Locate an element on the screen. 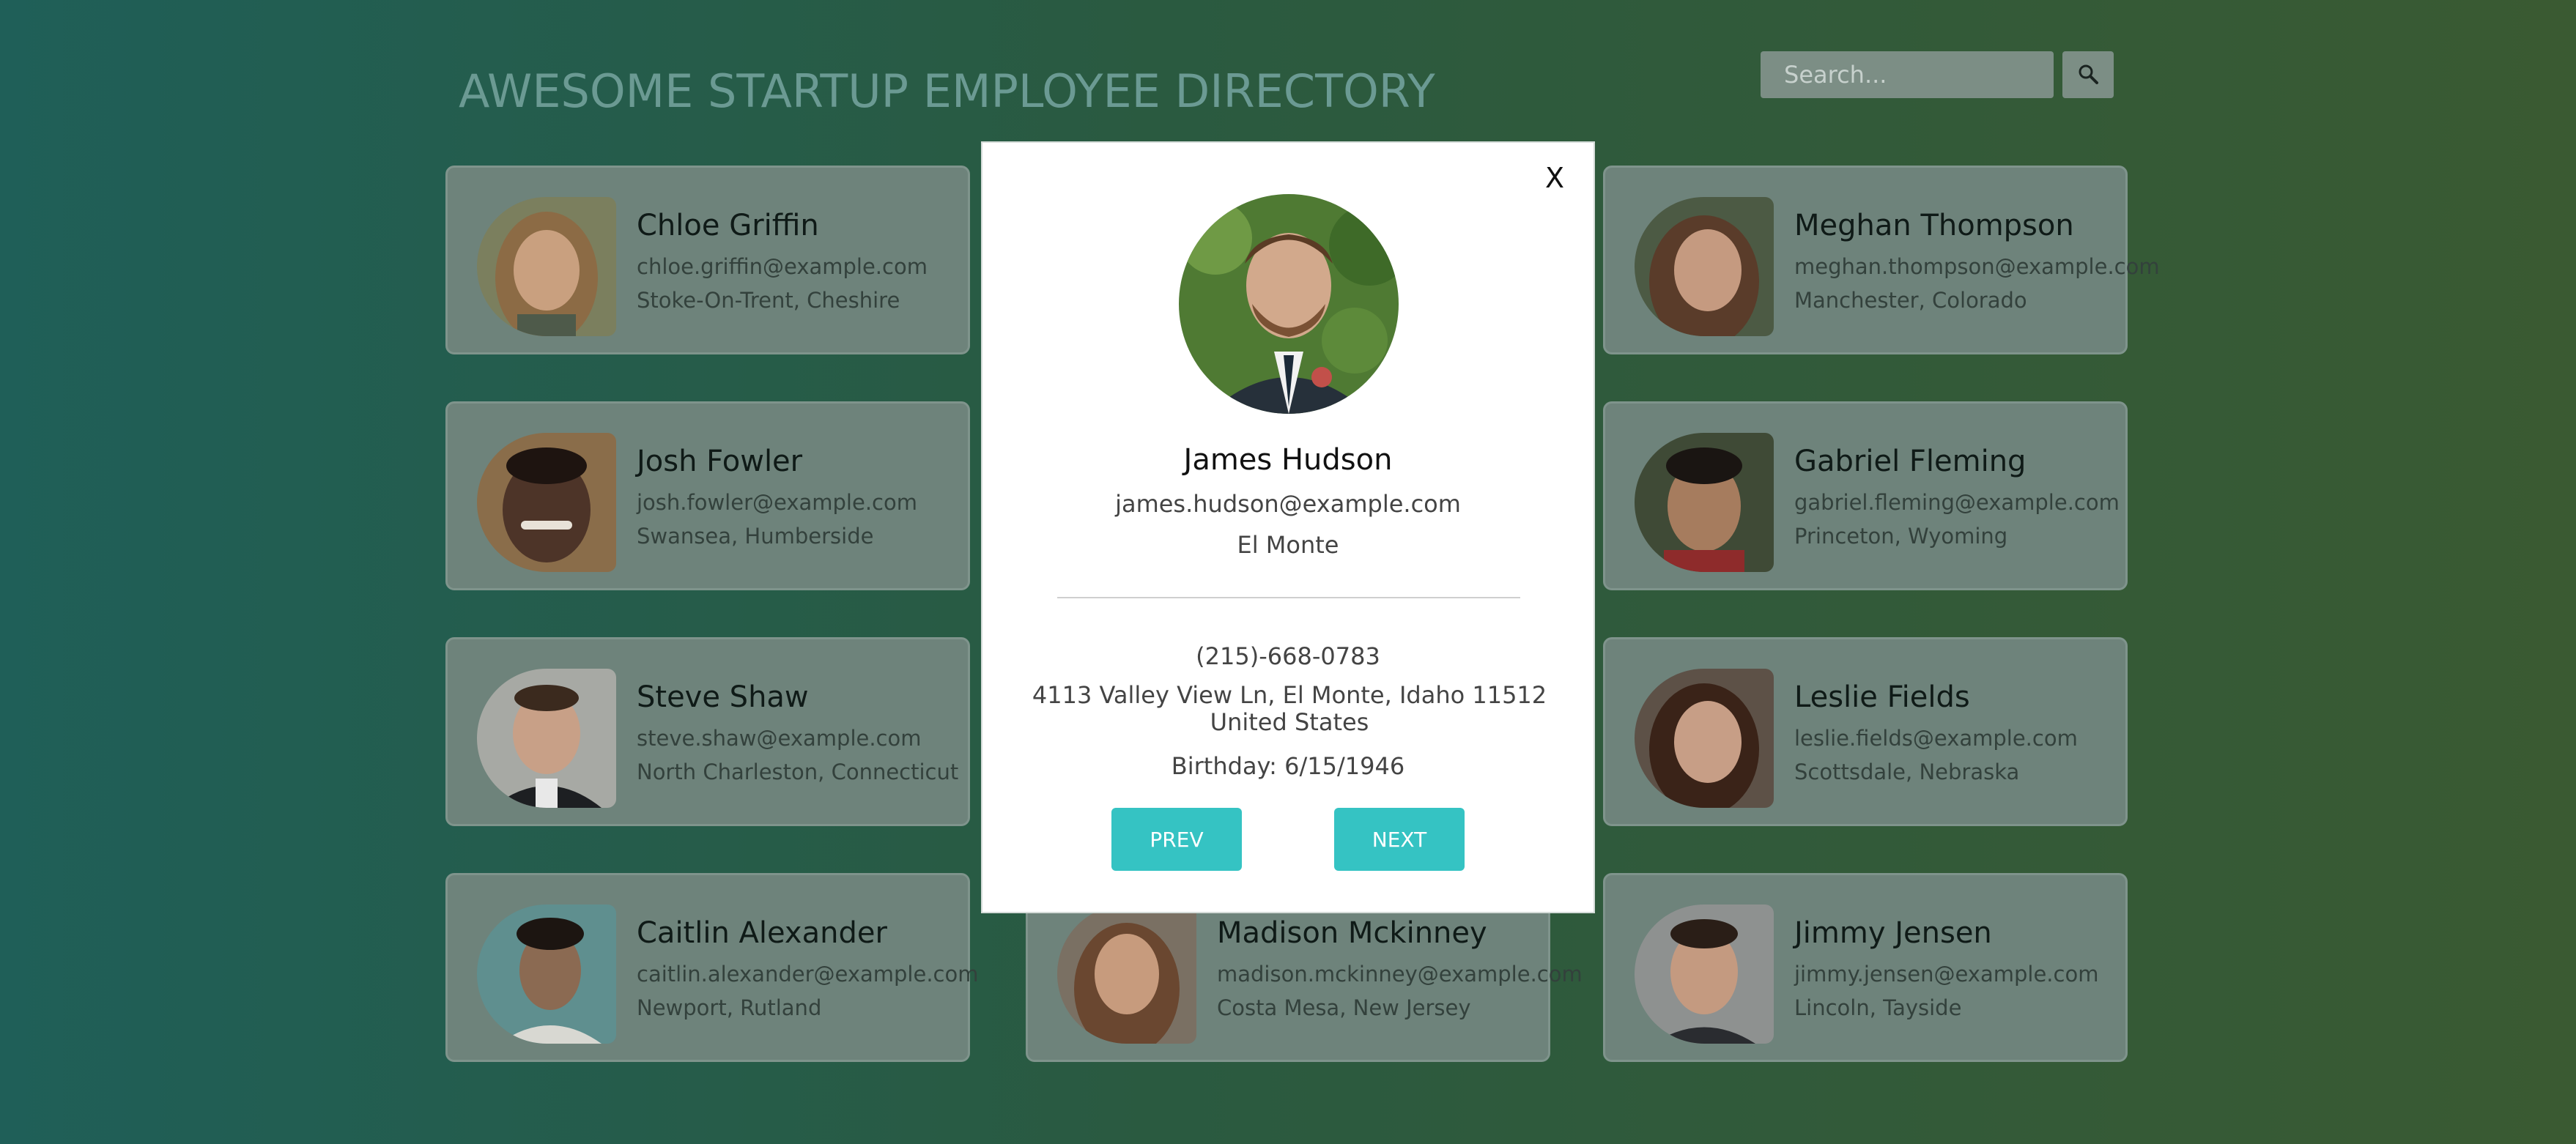 The image size is (2576, 1144). employee-name: Caitlin Alexander is located at coordinates (762, 933).